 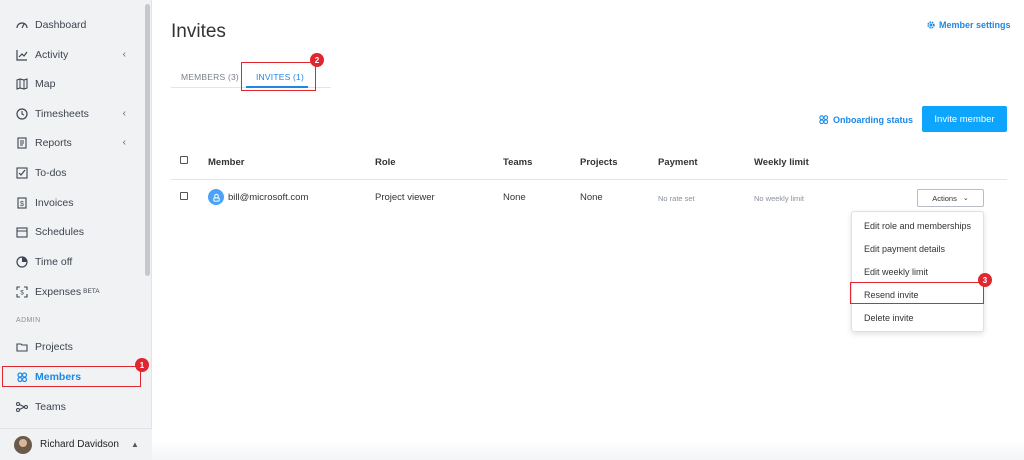 I want to click on column-header-weekly-limit: Weekly limit, so click(x=781, y=162).